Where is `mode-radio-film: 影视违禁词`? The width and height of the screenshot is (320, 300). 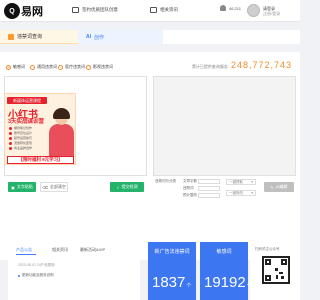 mode-radio-film: 影视违禁词 is located at coordinates (99, 67).